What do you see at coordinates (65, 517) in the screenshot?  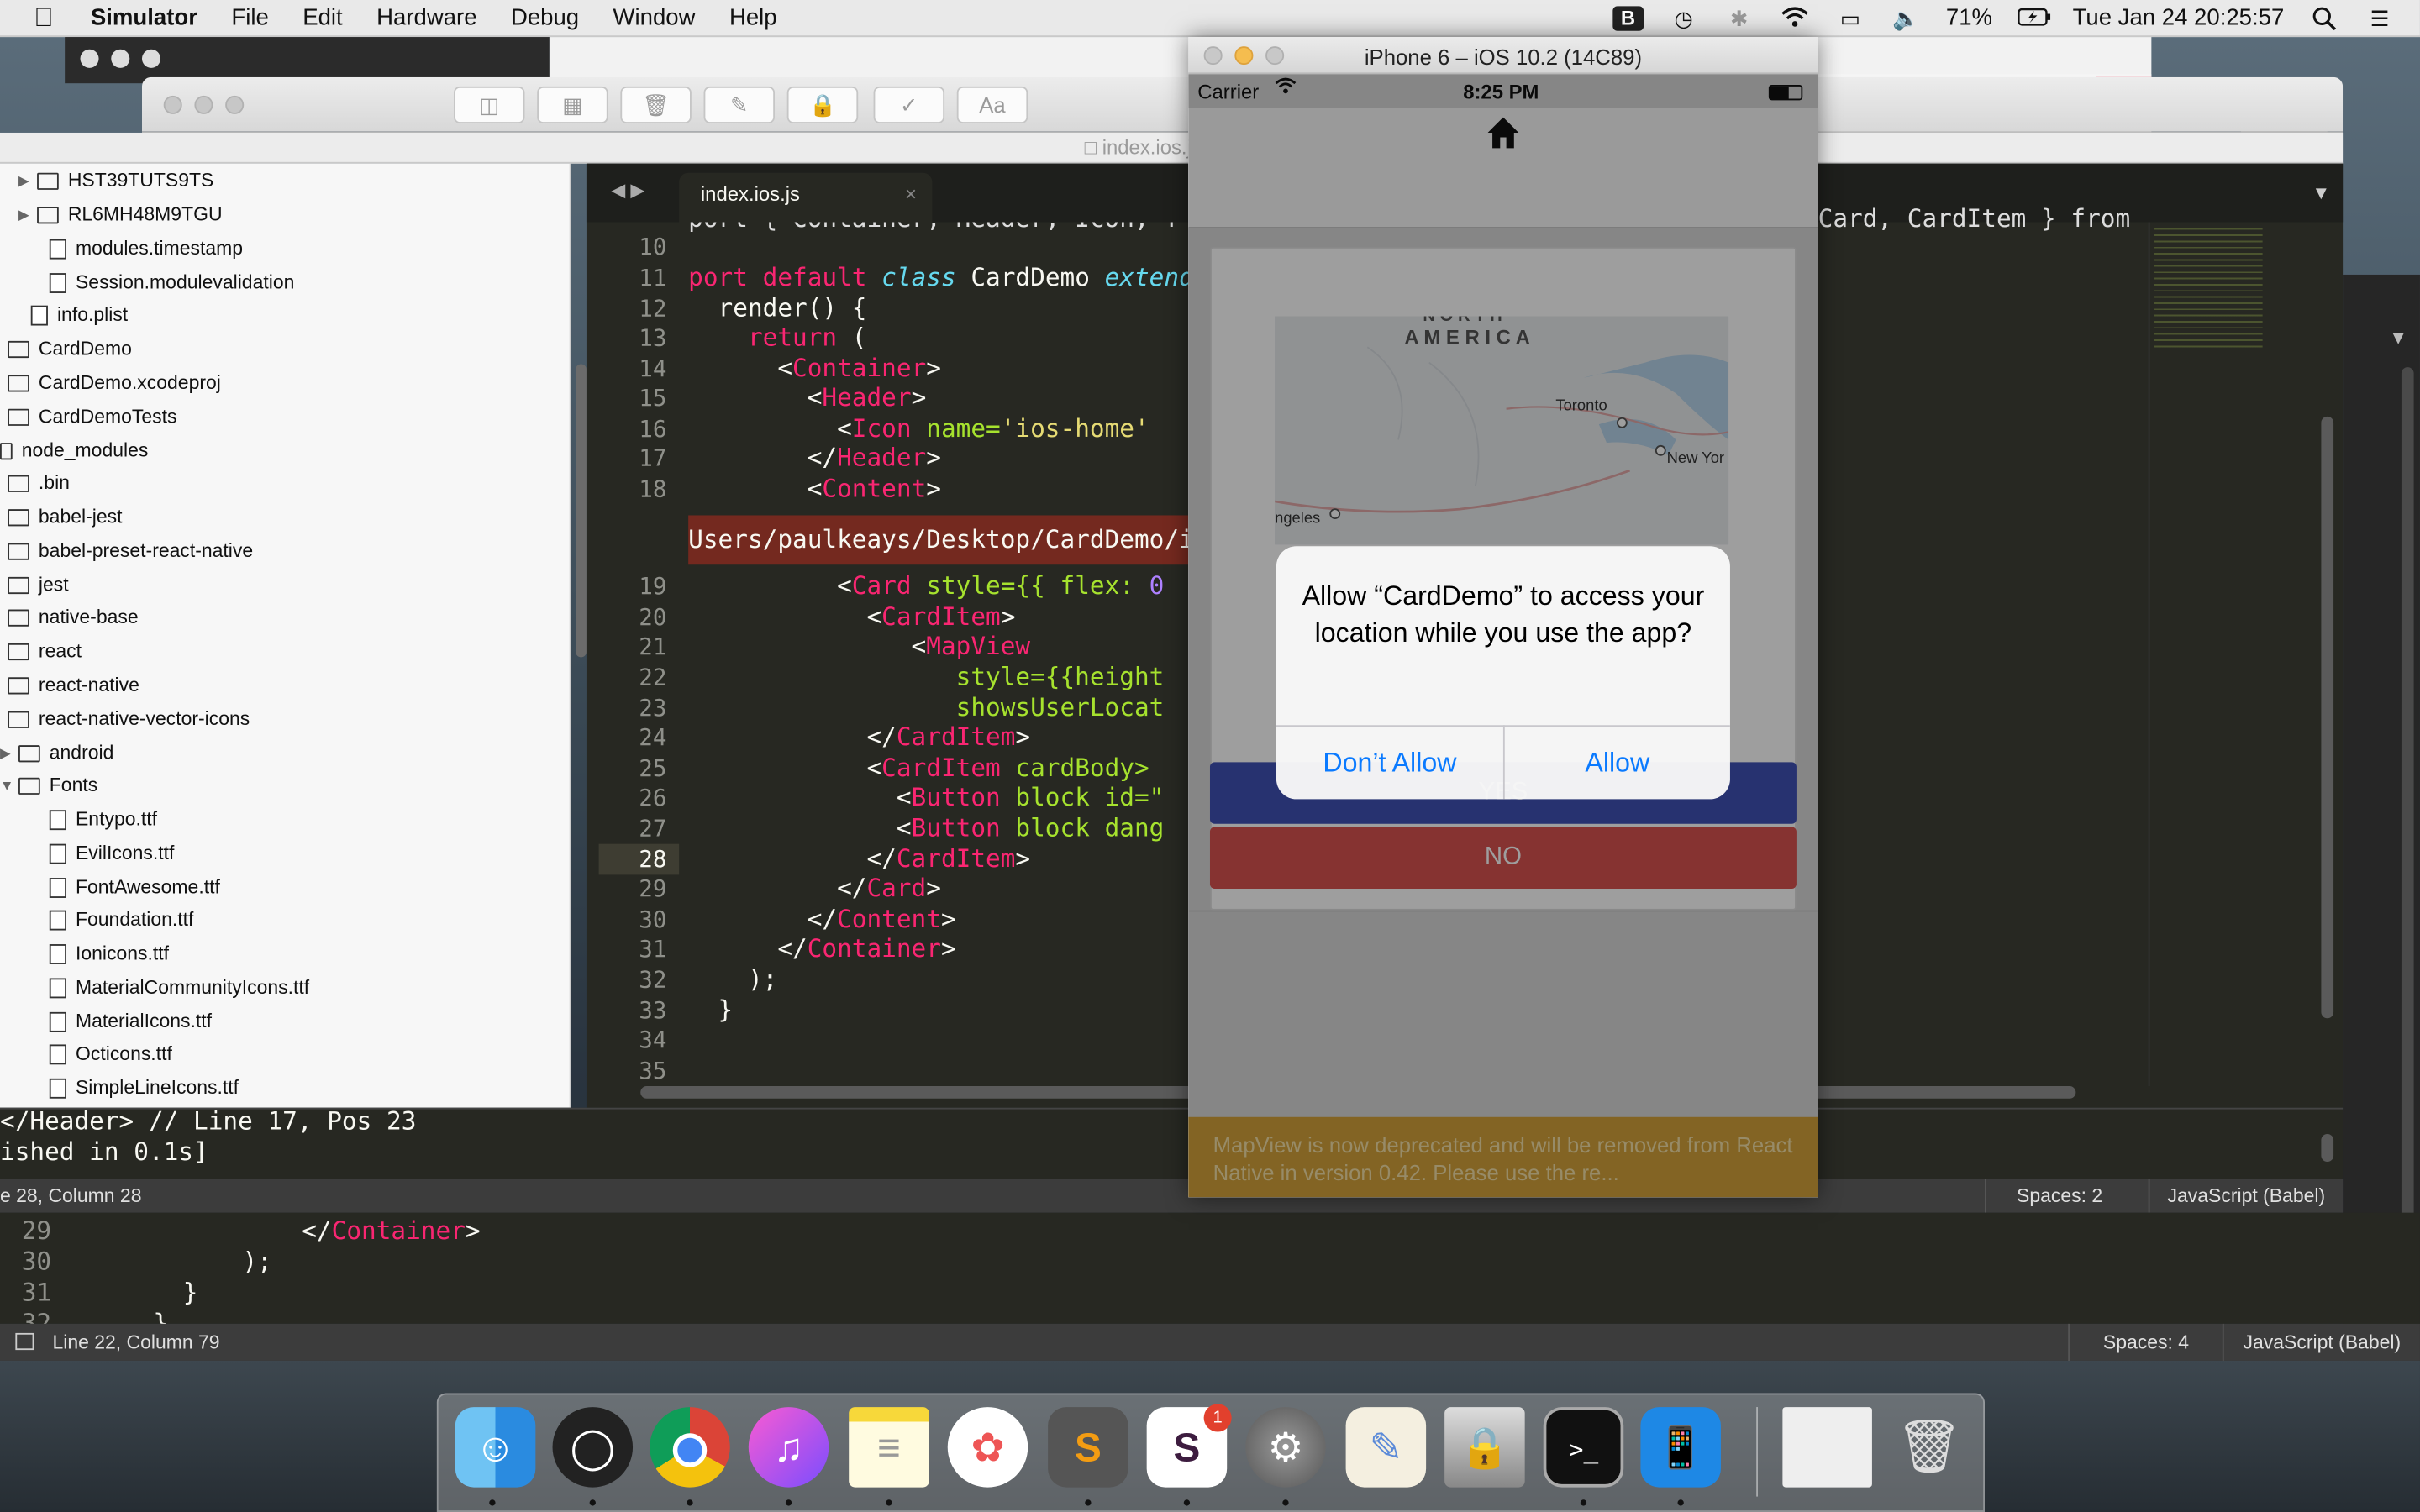 I see `sidebar-item: babel-jest` at bounding box center [65, 517].